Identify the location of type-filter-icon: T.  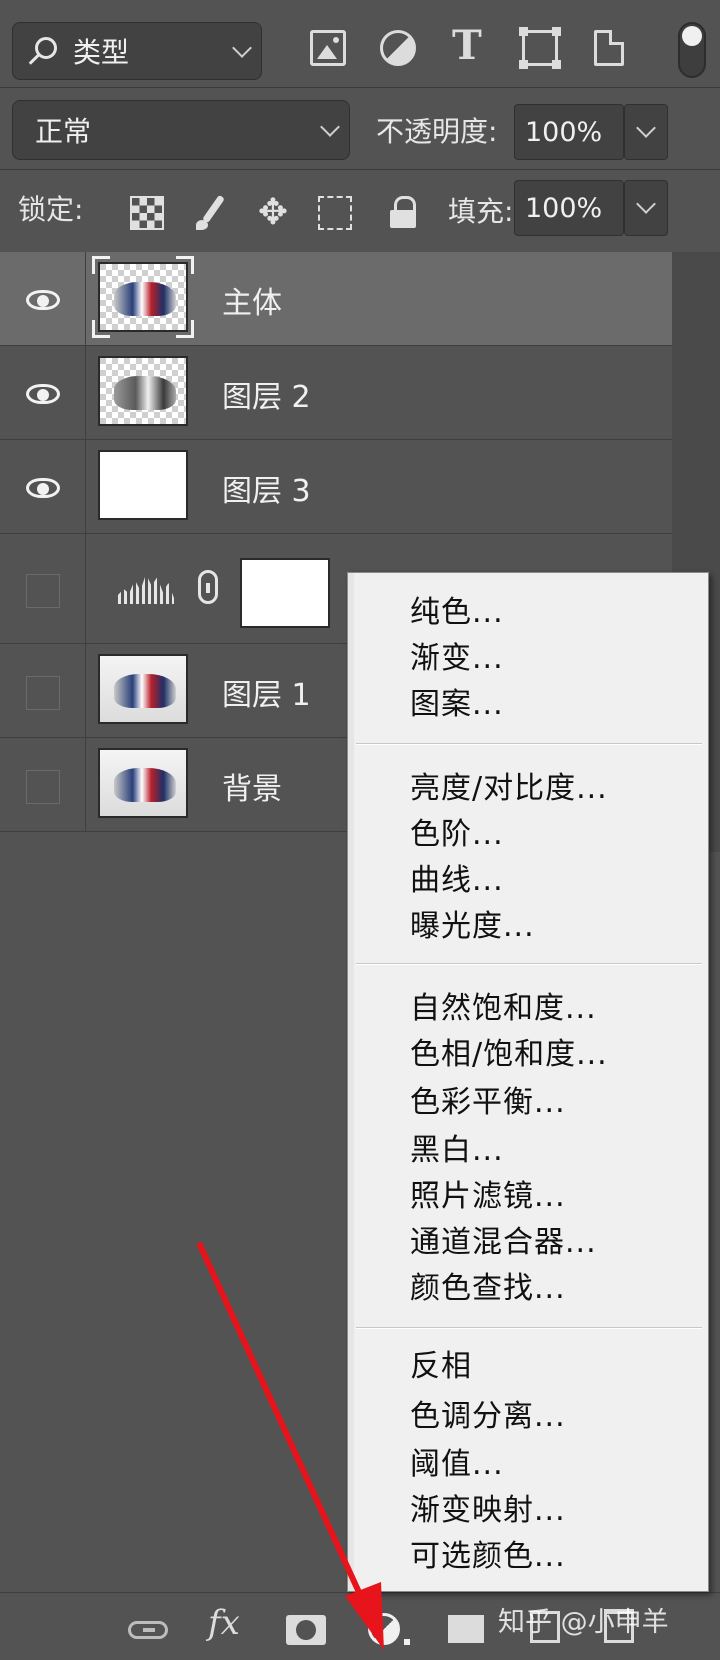
(470, 46).